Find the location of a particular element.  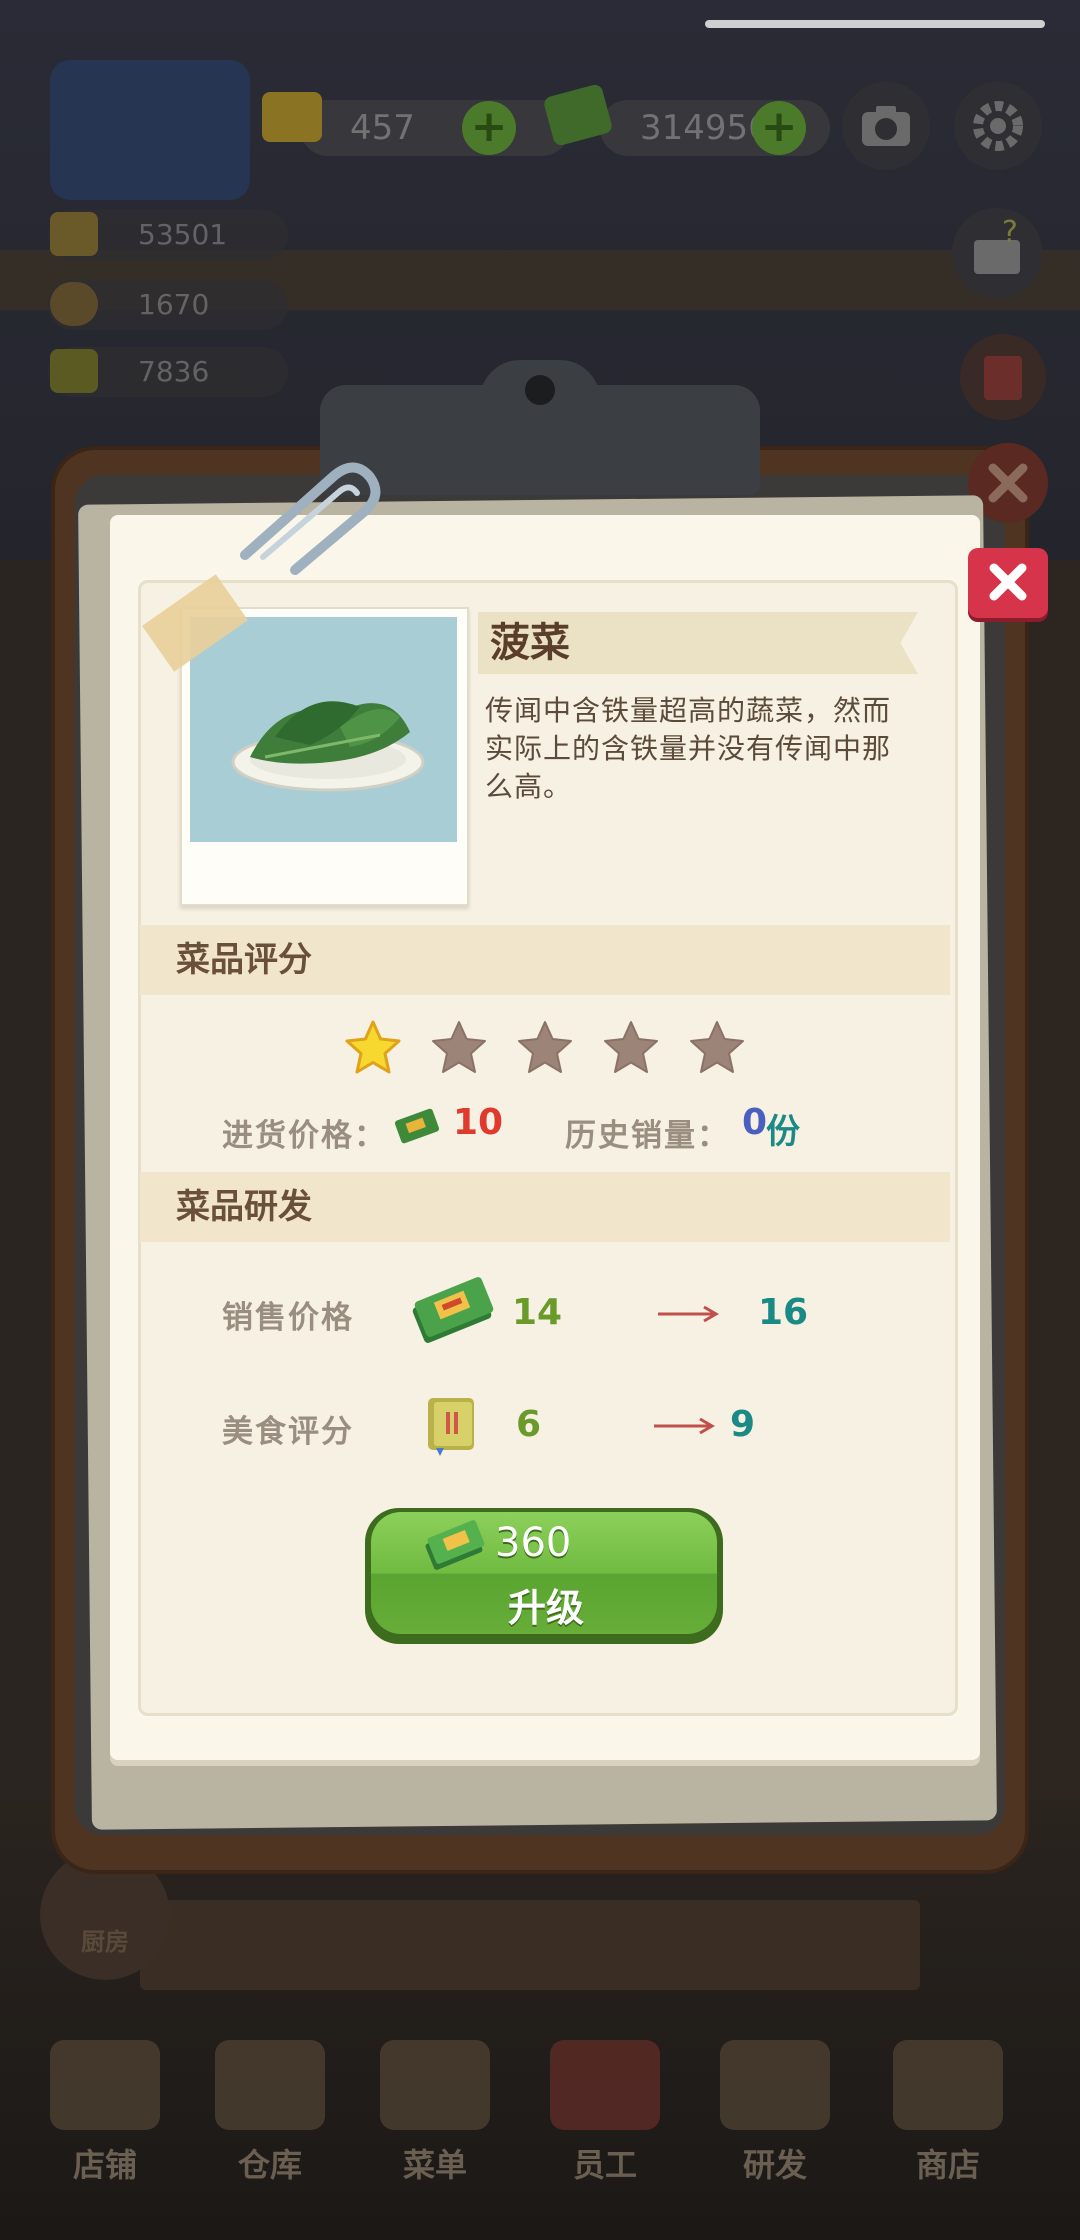

purchase-price-label: 进货价格： is located at coordinates (304, 1136).